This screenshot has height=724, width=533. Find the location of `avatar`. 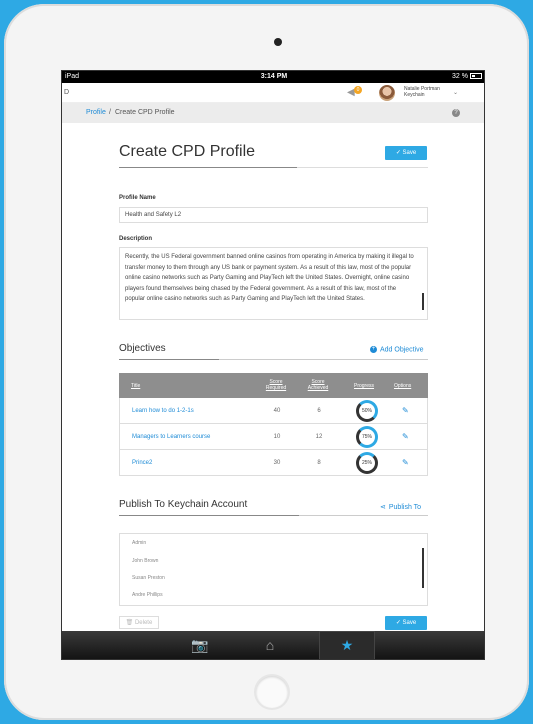

avatar is located at coordinates (387, 93).